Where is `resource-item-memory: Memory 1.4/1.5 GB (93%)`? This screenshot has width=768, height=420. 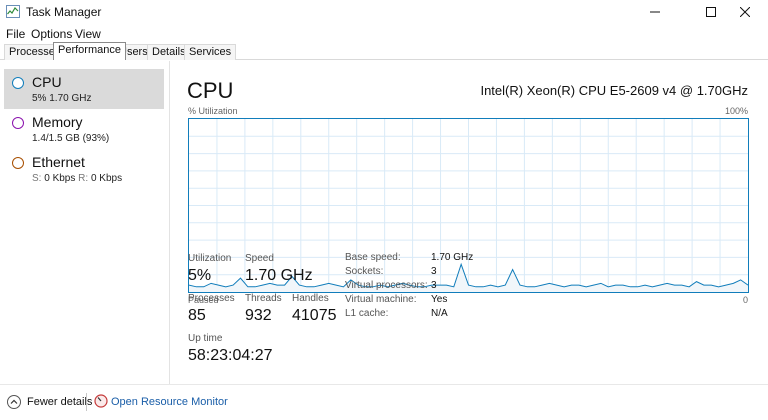 resource-item-memory: Memory 1.4/1.5 GB (93%) is located at coordinates (84, 129).